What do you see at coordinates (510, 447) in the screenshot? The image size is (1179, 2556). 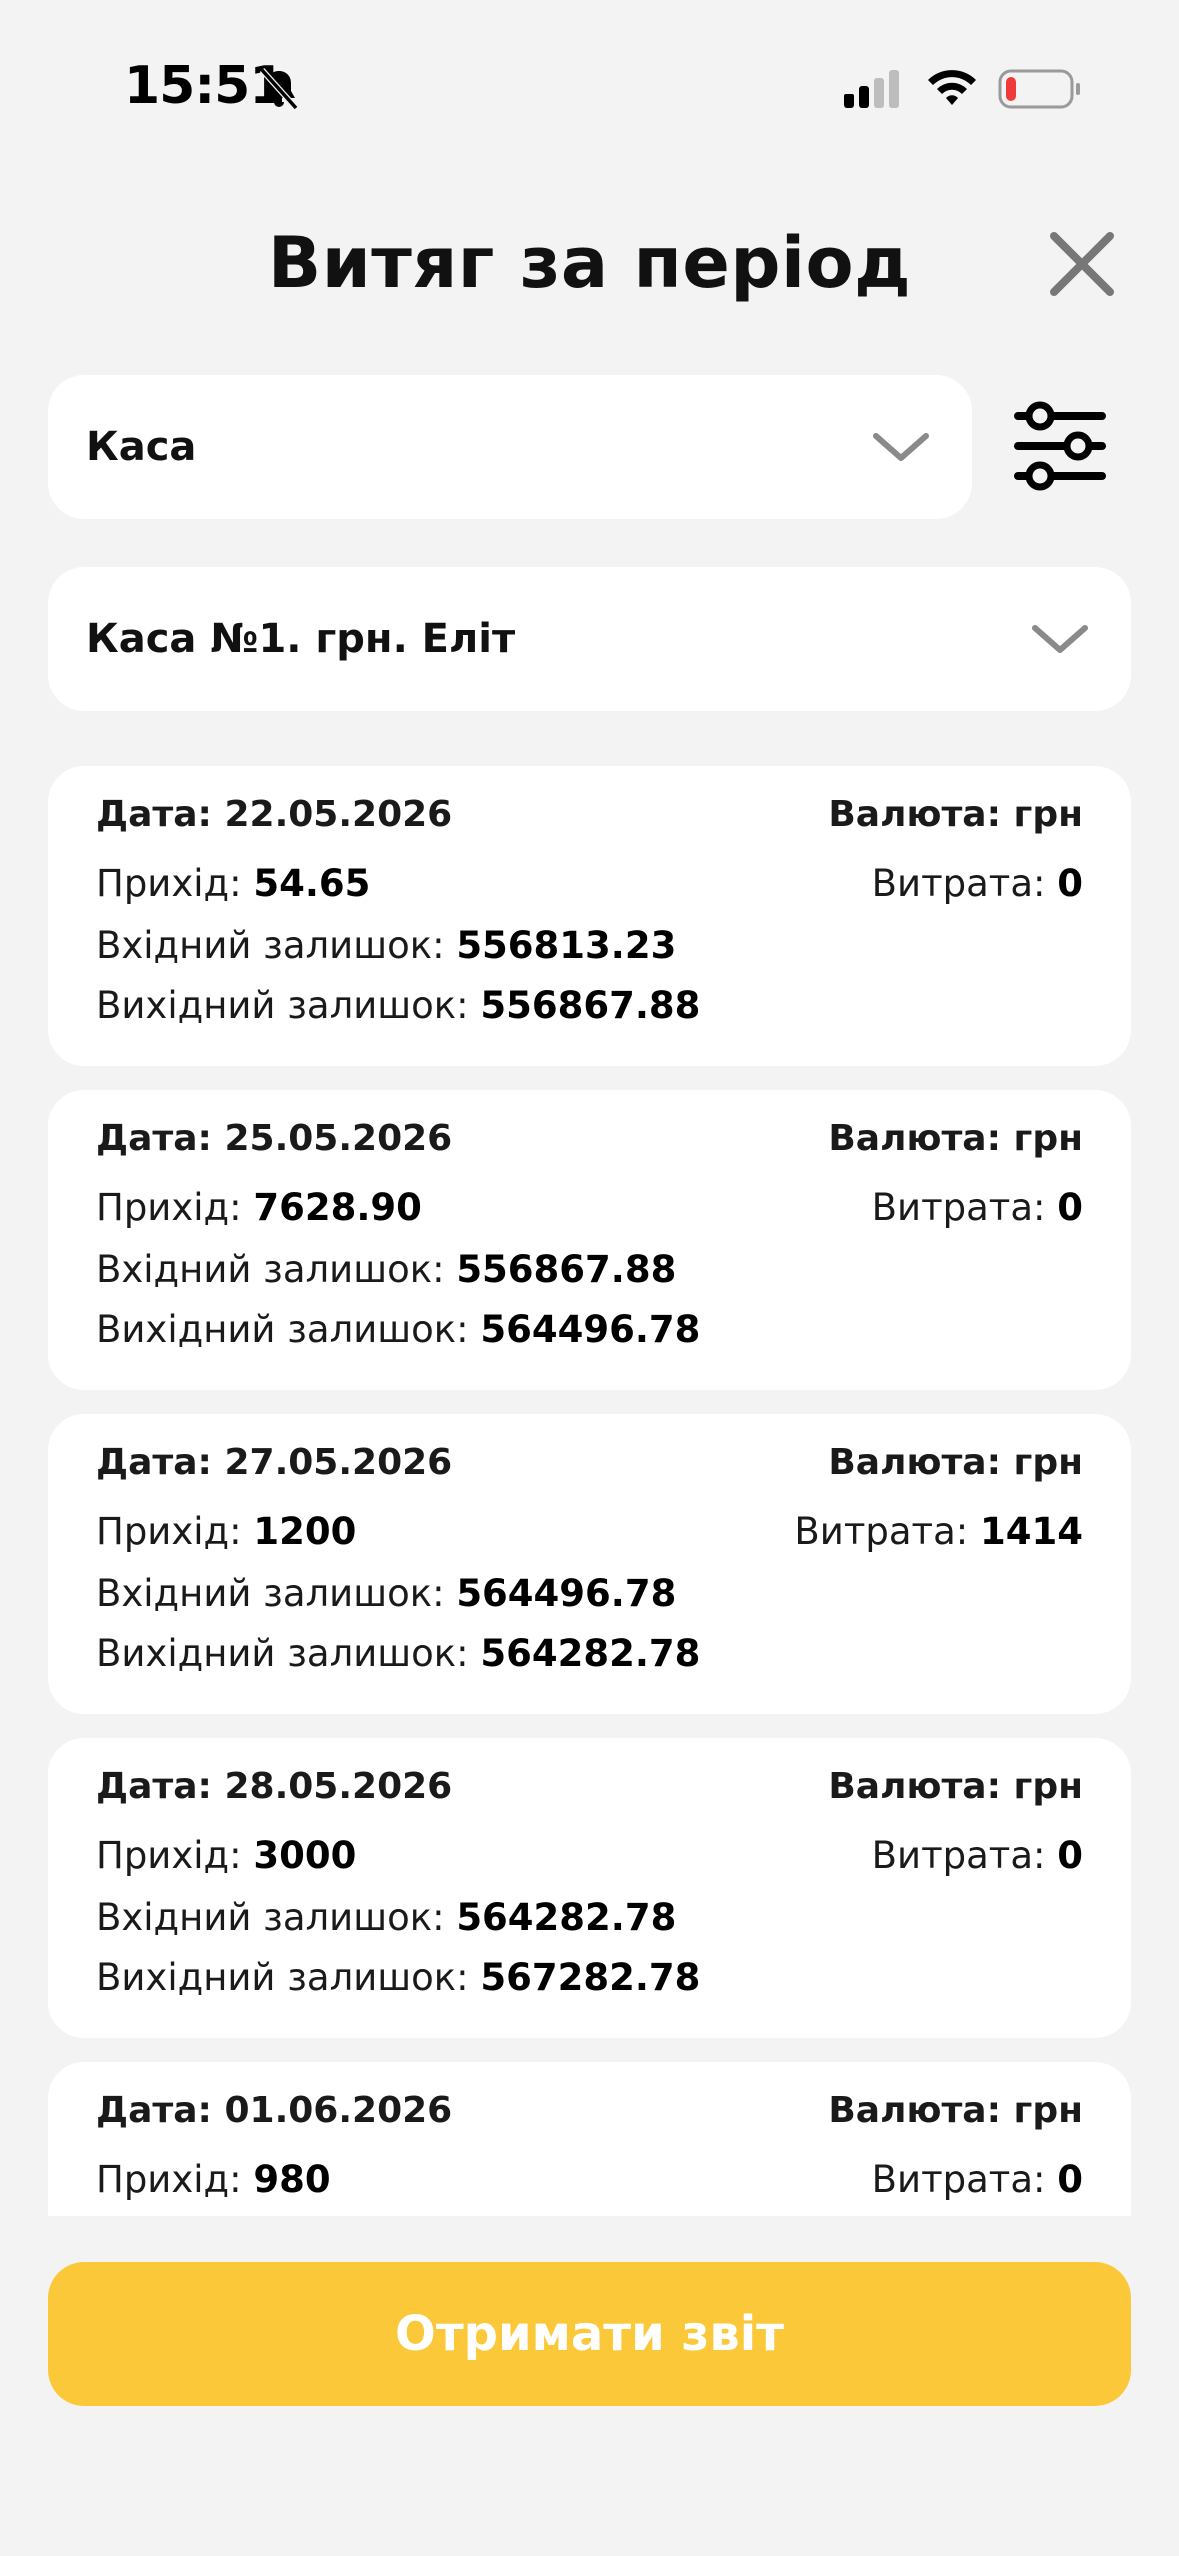 I see `account-type-select: Каса` at bounding box center [510, 447].